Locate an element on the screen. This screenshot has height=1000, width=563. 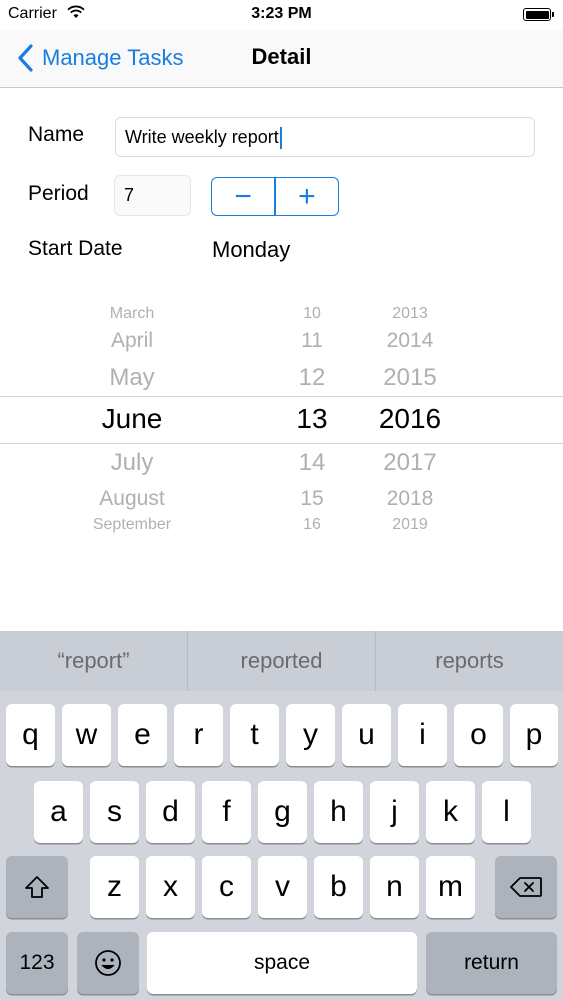
key: x is located at coordinates (170, 887).